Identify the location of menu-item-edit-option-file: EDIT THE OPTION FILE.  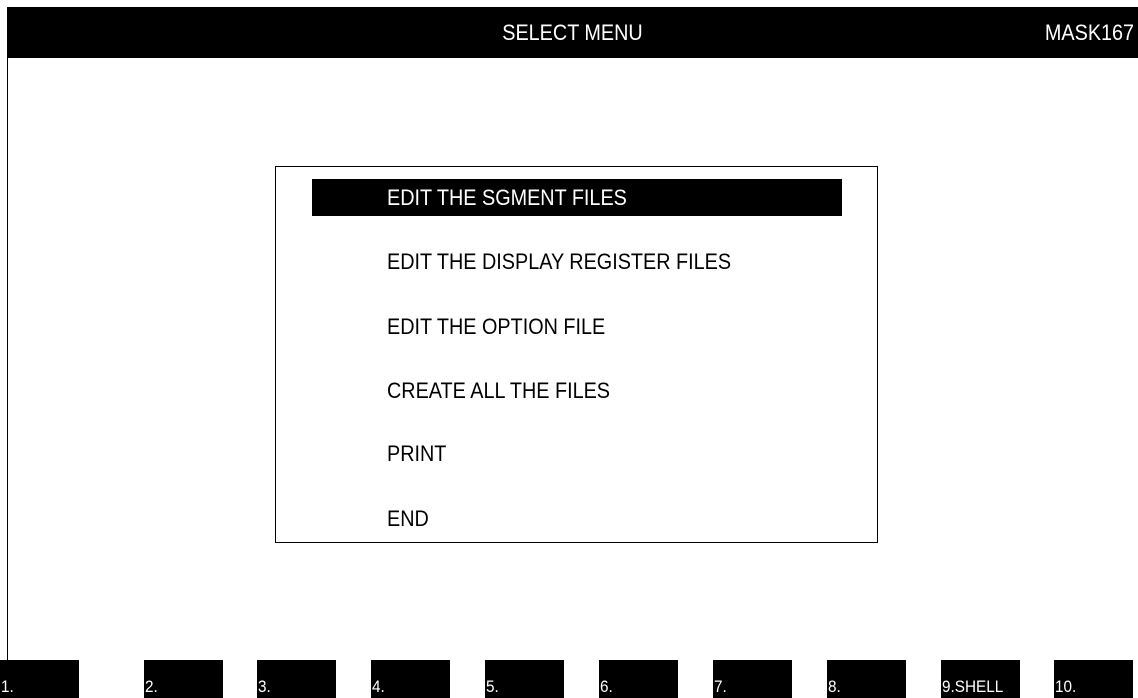
(577, 326).